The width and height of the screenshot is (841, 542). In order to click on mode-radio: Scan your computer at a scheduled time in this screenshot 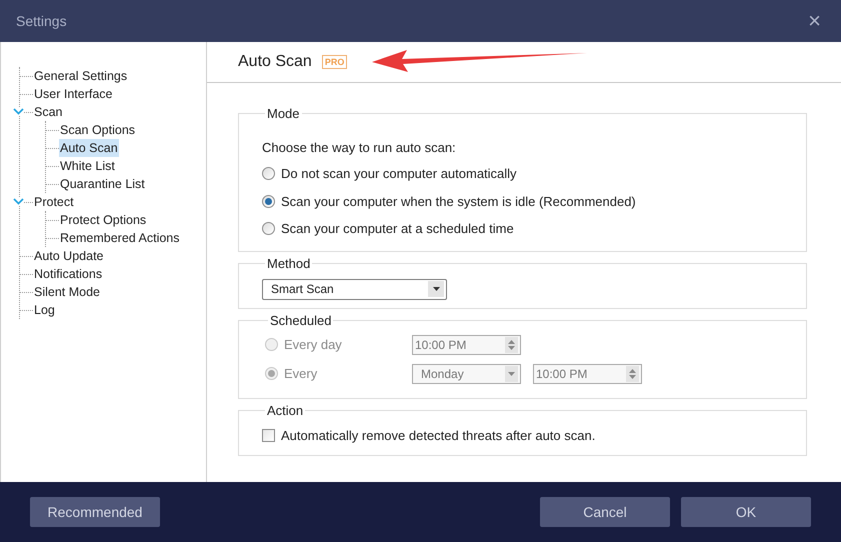, I will do `click(388, 228)`.